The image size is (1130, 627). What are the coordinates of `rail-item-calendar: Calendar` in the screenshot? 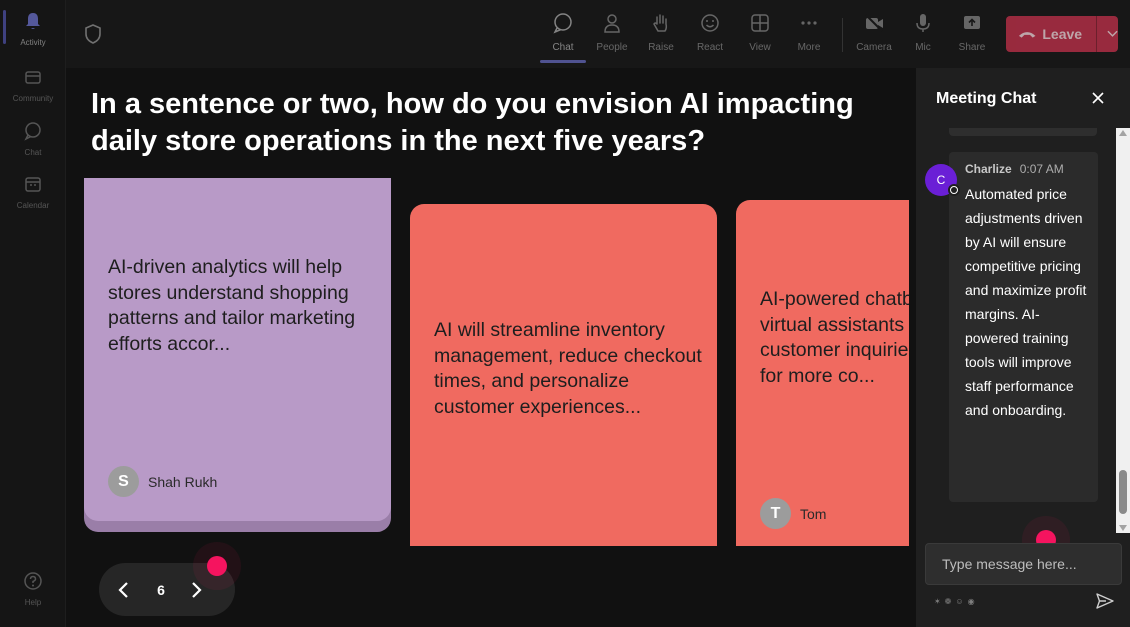 It's located at (33, 191).